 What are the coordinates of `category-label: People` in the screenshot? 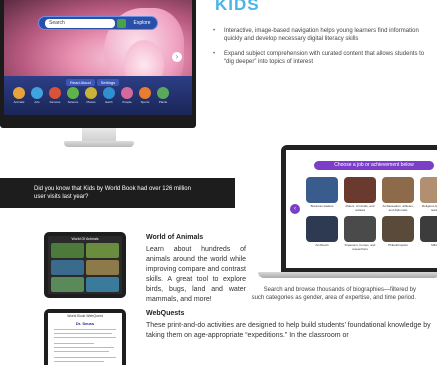 It's located at (127, 102).